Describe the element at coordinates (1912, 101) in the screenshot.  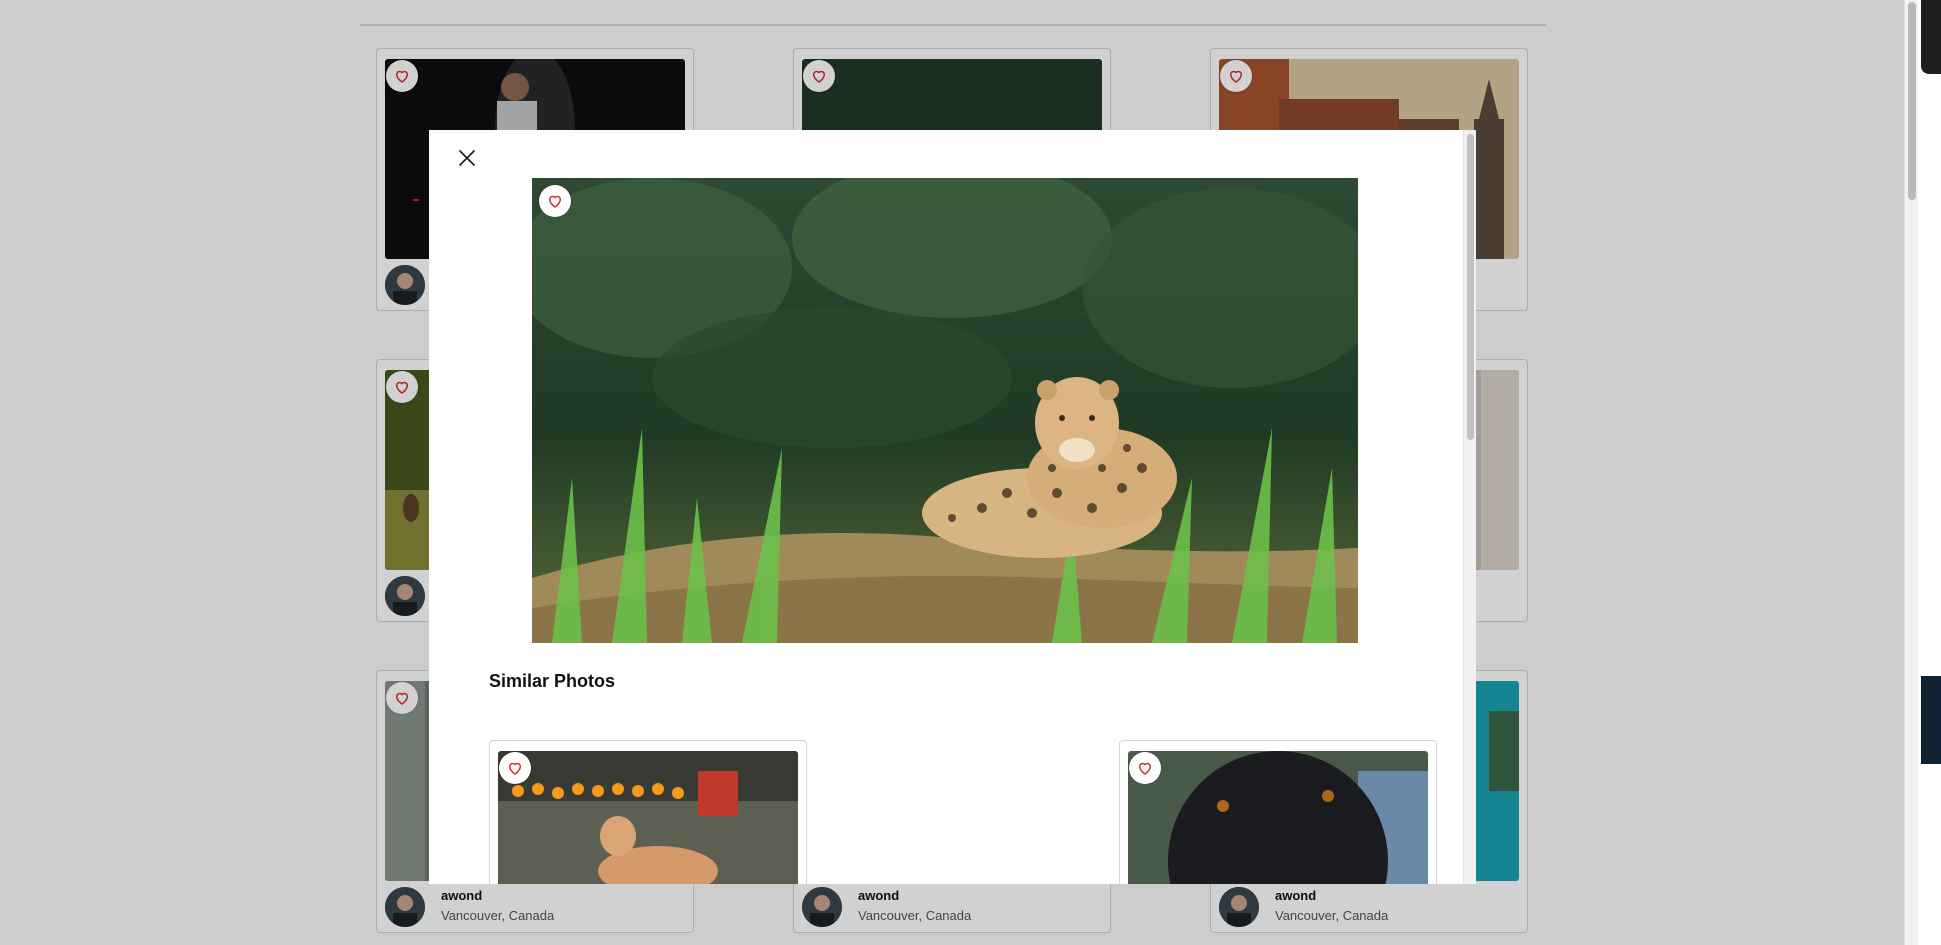
I see `page-scrollbar-thumb` at that location.